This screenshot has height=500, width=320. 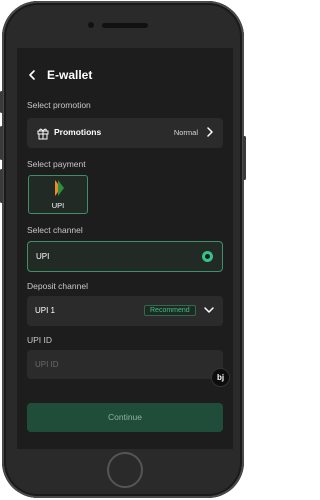 I want to click on gift-icon, so click(x=43, y=133).